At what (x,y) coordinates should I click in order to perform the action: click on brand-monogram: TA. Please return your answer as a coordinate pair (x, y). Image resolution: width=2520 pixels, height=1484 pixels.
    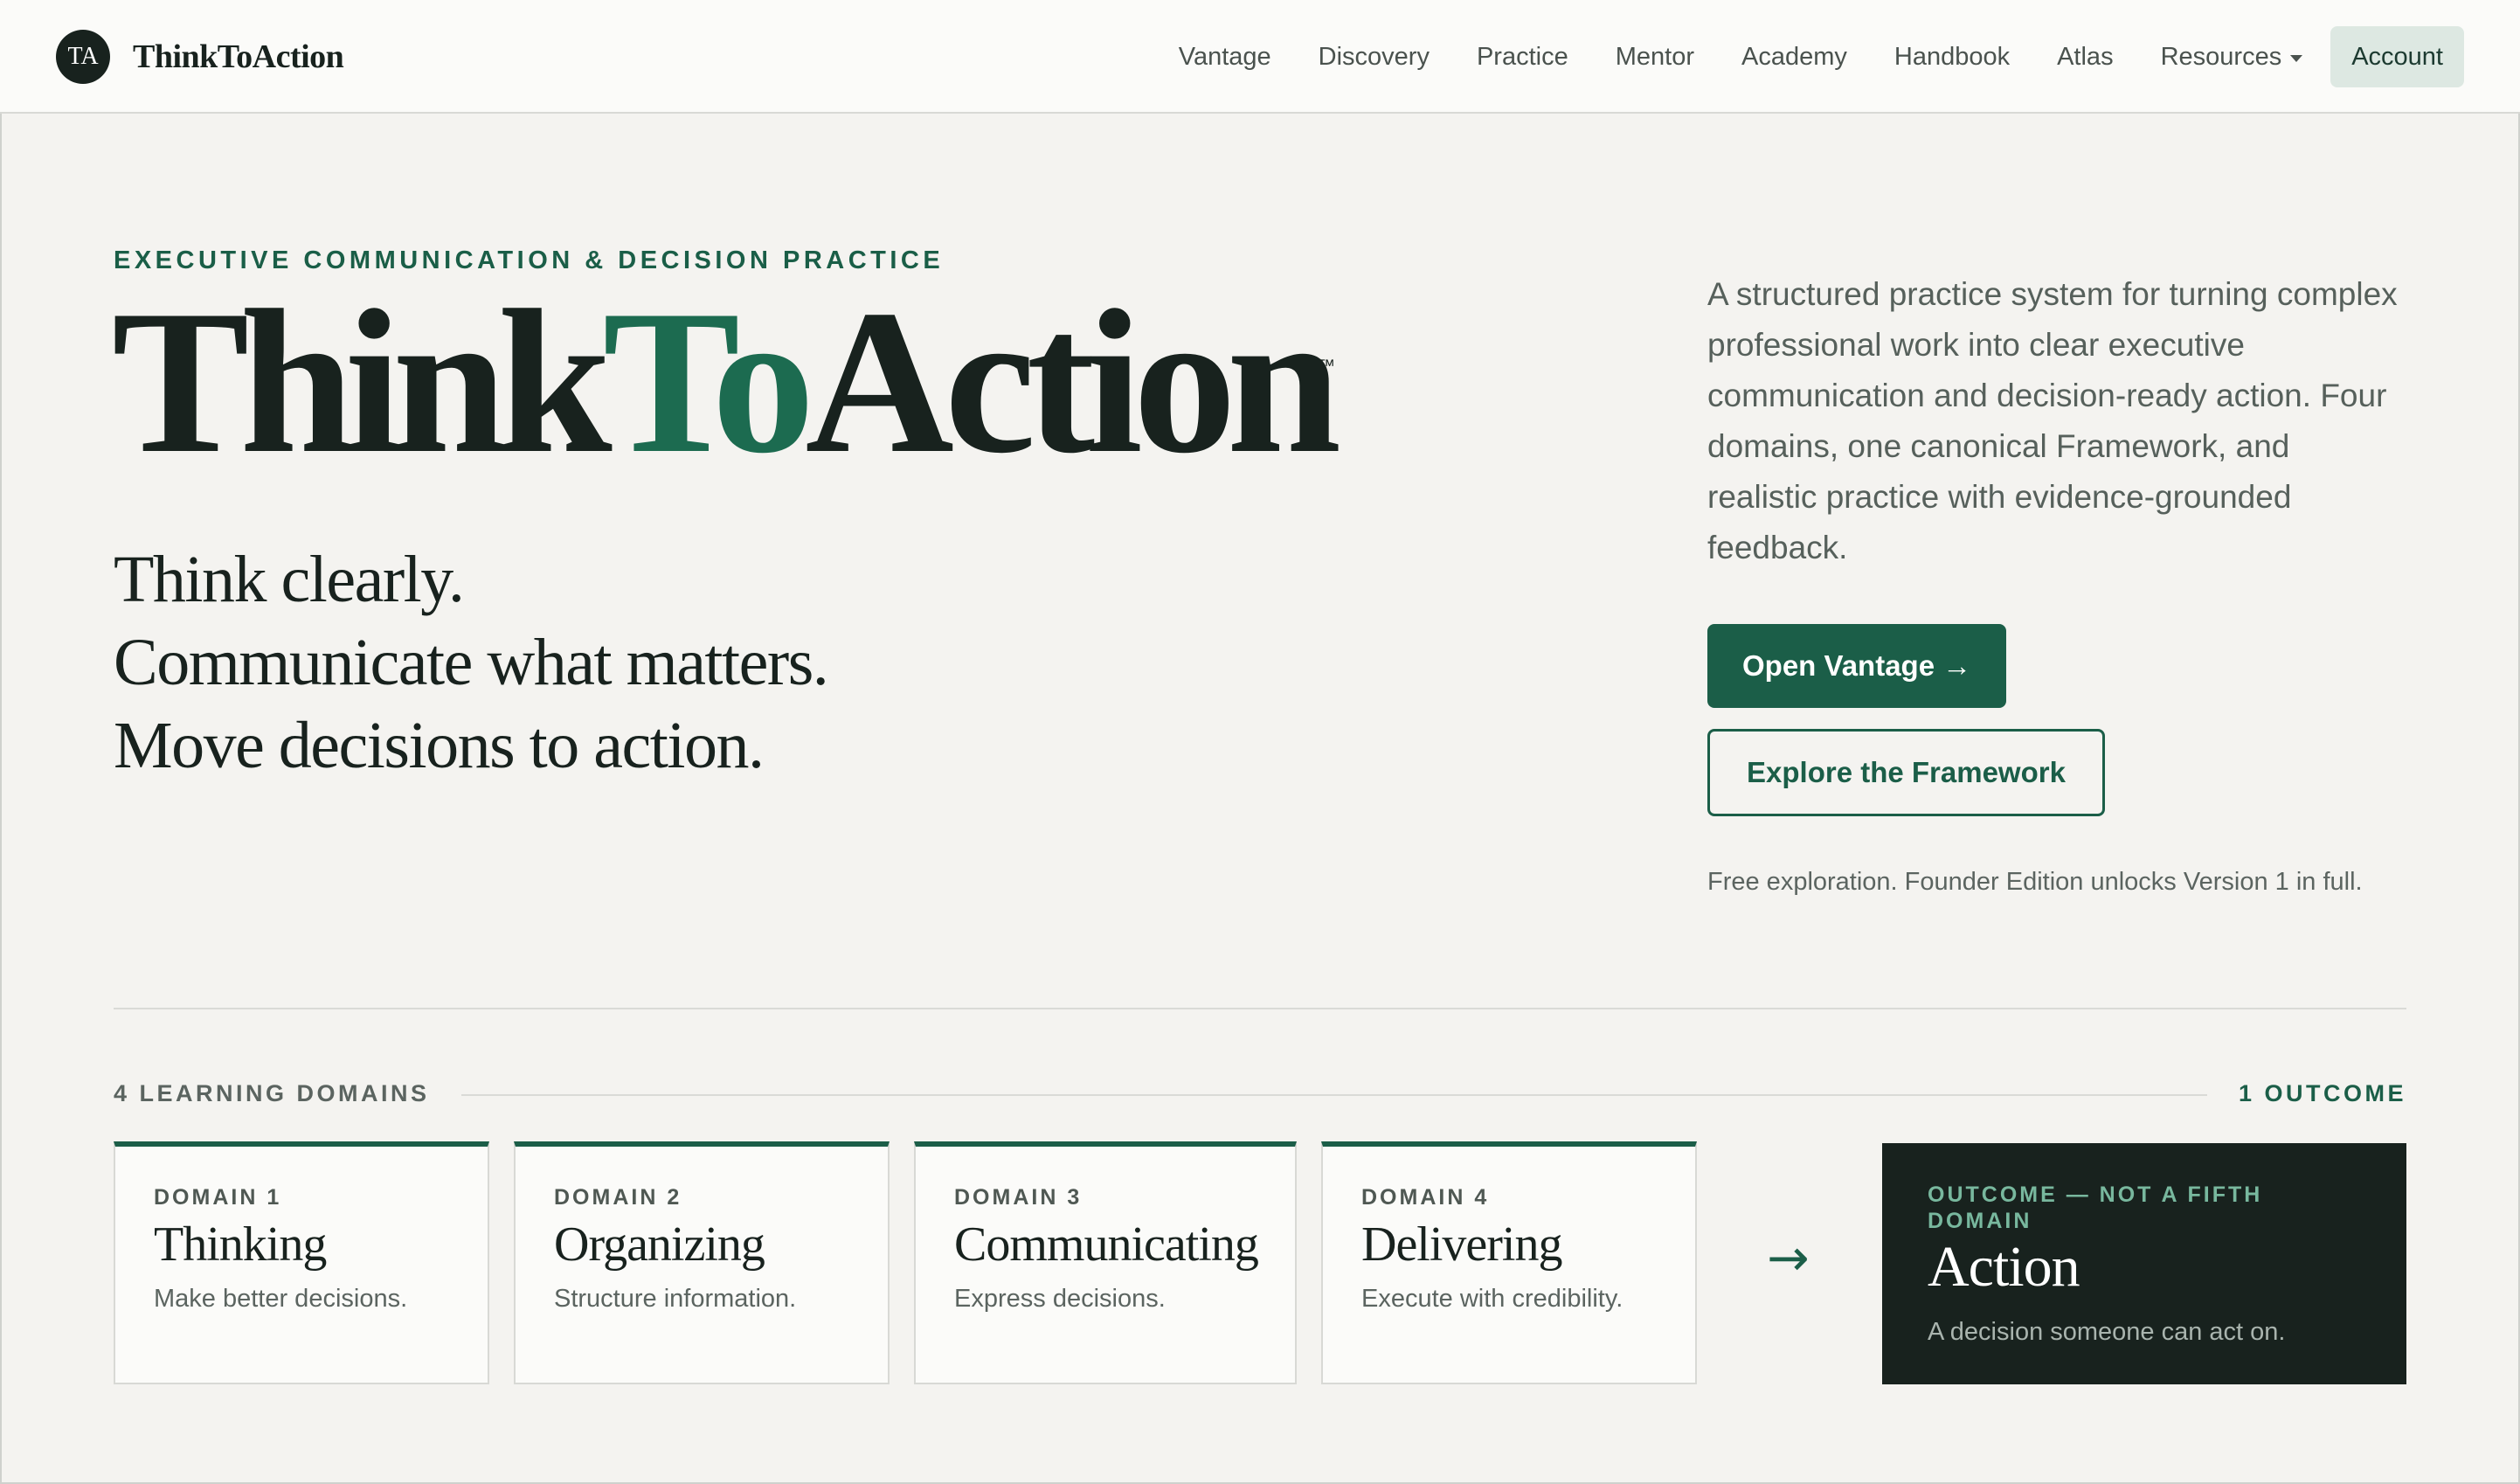
    Looking at the image, I should click on (83, 57).